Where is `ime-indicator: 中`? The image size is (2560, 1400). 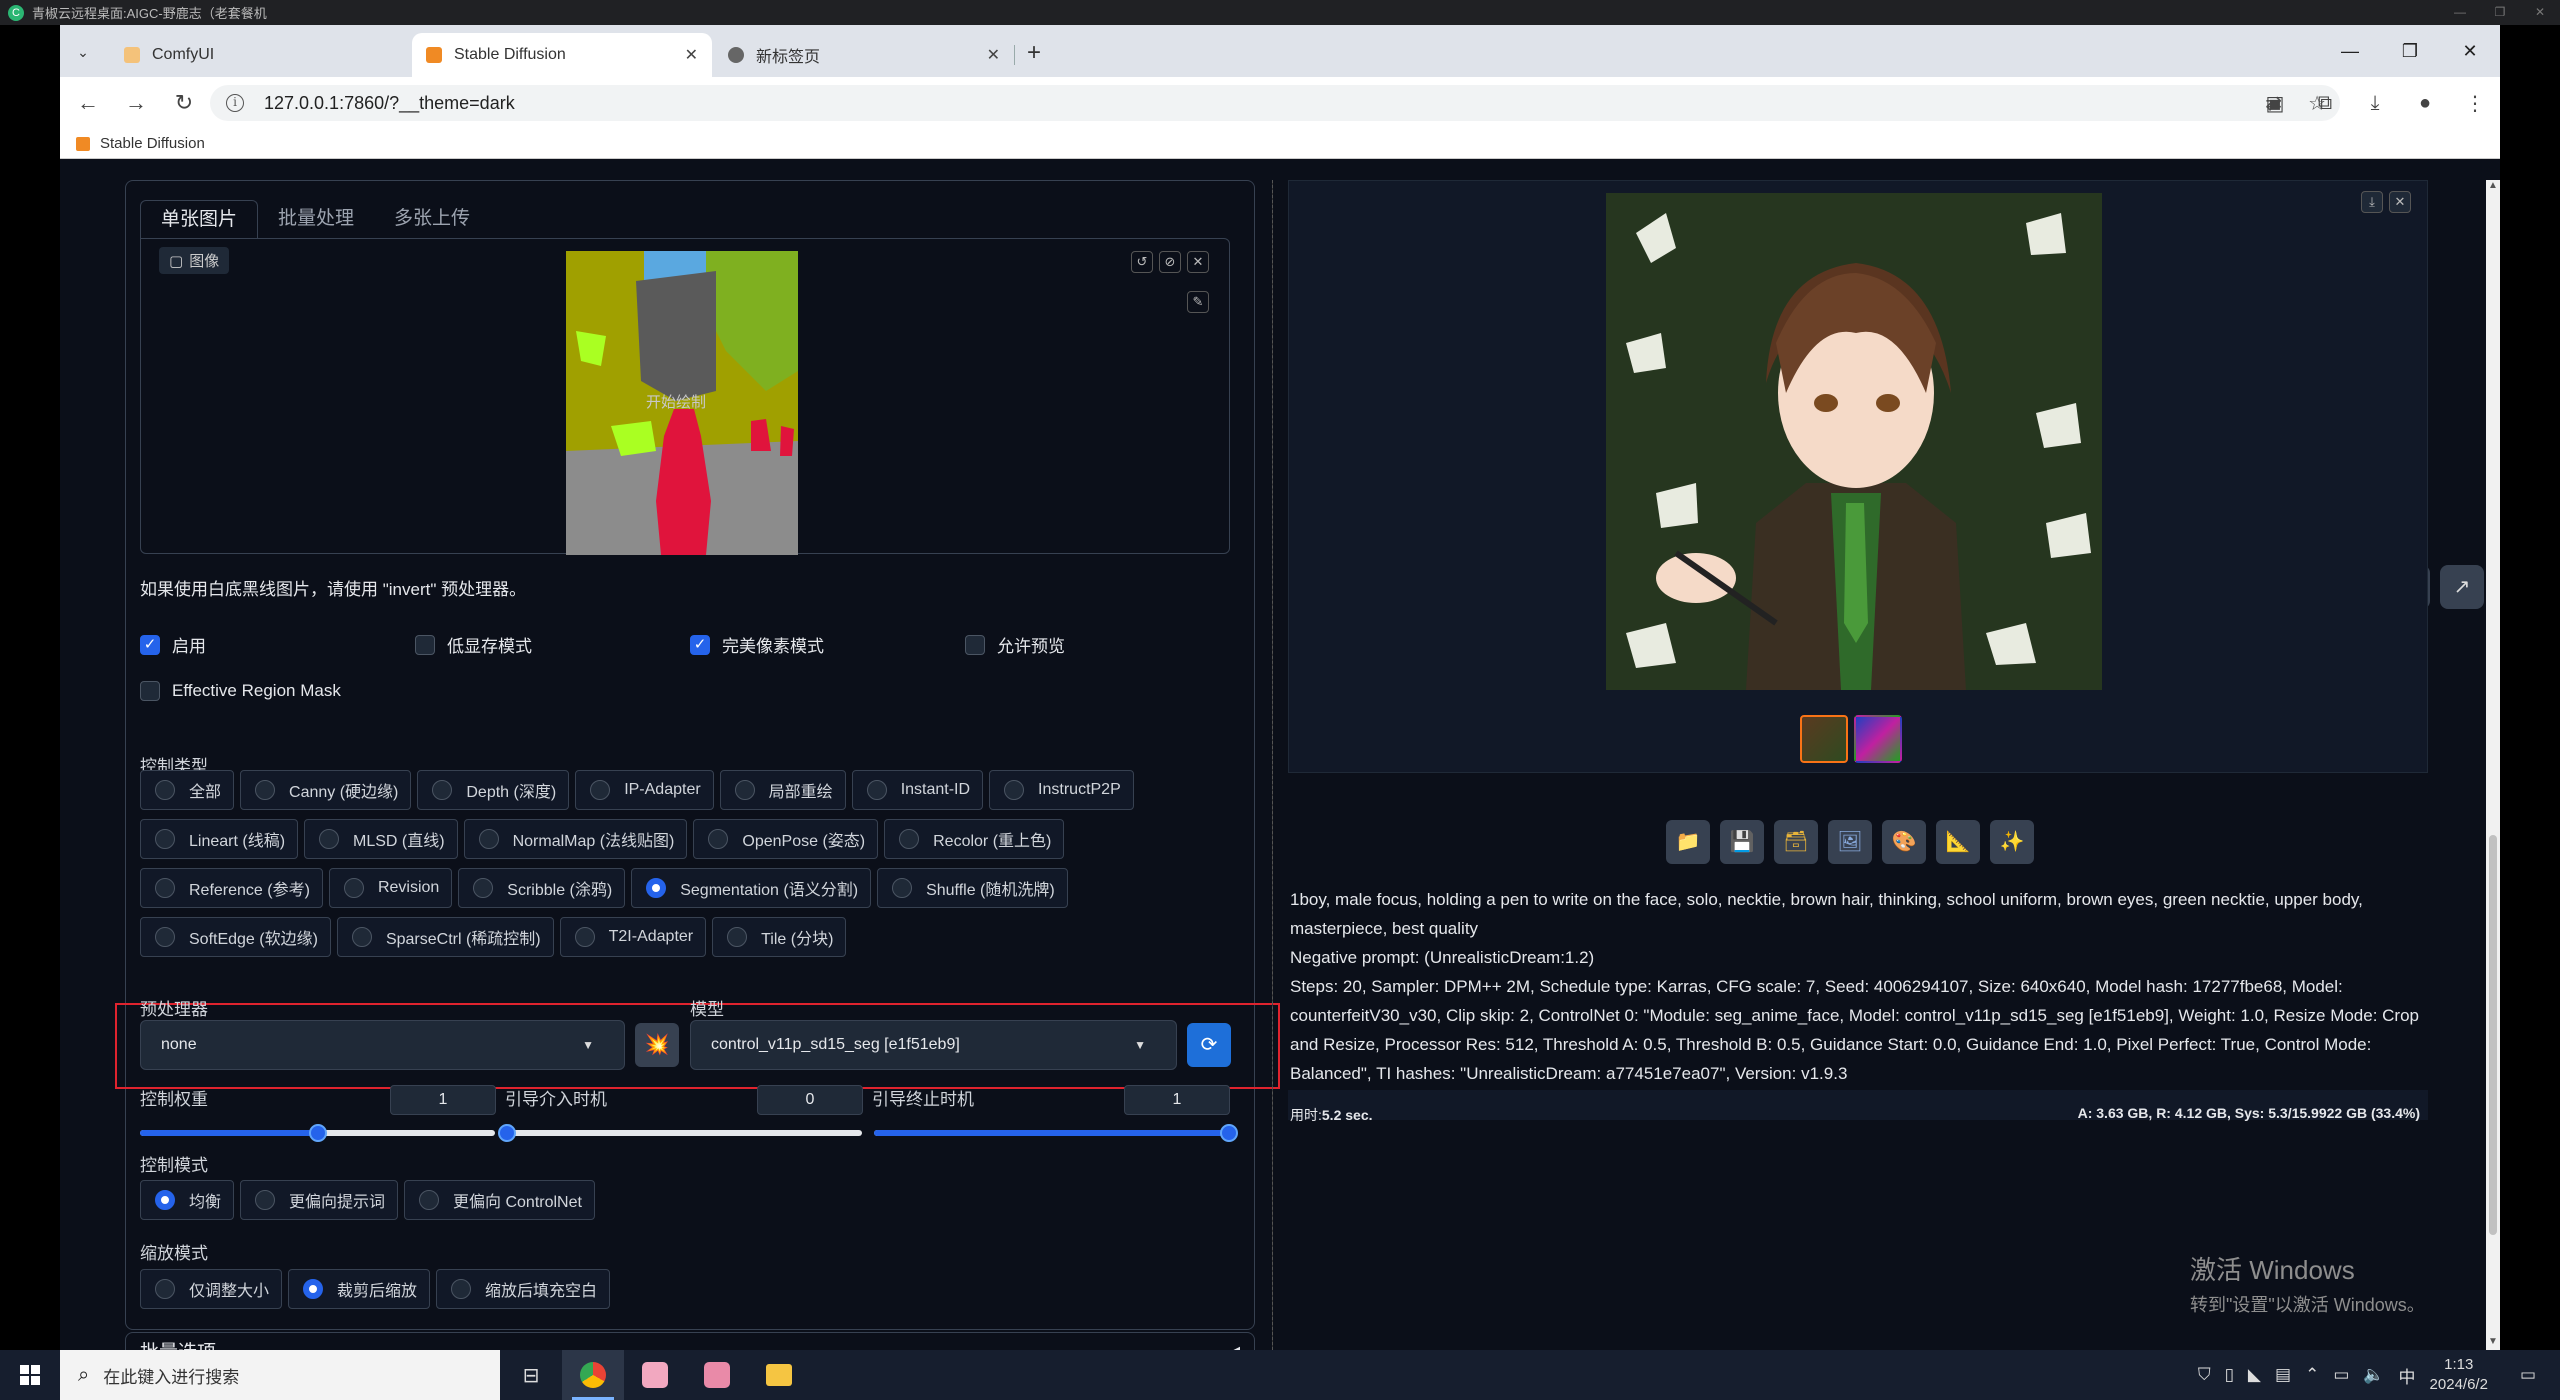 ime-indicator: 中 is located at coordinates (2407, 1375).